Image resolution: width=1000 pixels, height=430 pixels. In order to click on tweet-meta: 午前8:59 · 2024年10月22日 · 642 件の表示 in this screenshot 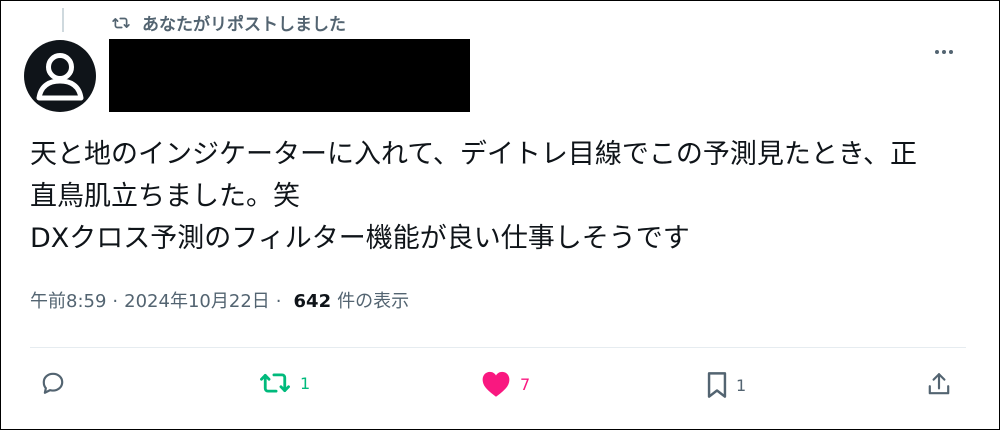, I will do `click(219, 300)`.